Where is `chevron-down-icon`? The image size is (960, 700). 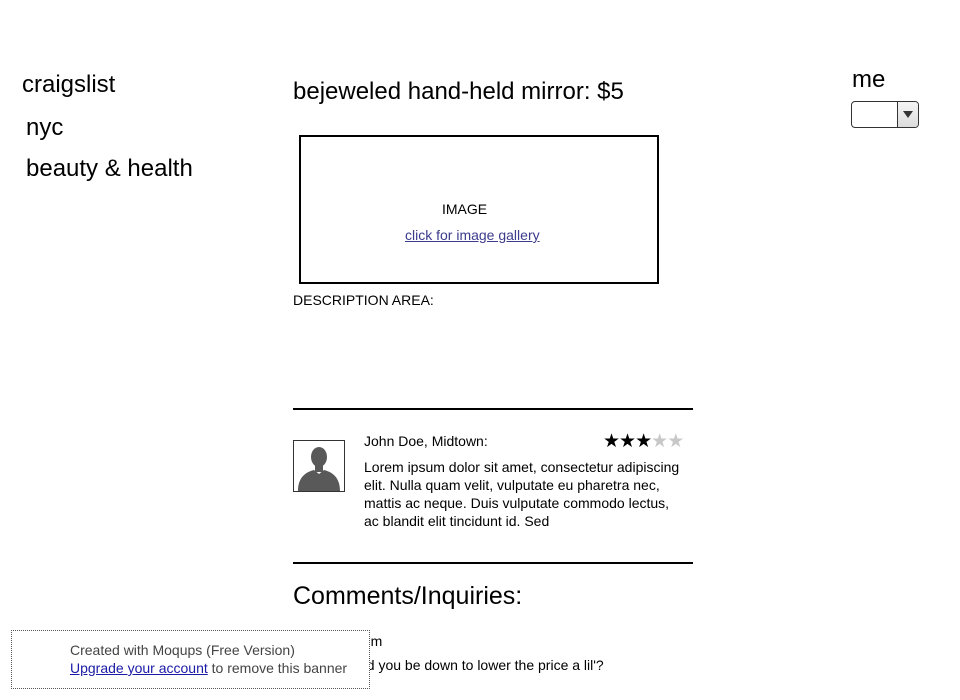
chevron-down-icon is located at coordinates (908, 114).